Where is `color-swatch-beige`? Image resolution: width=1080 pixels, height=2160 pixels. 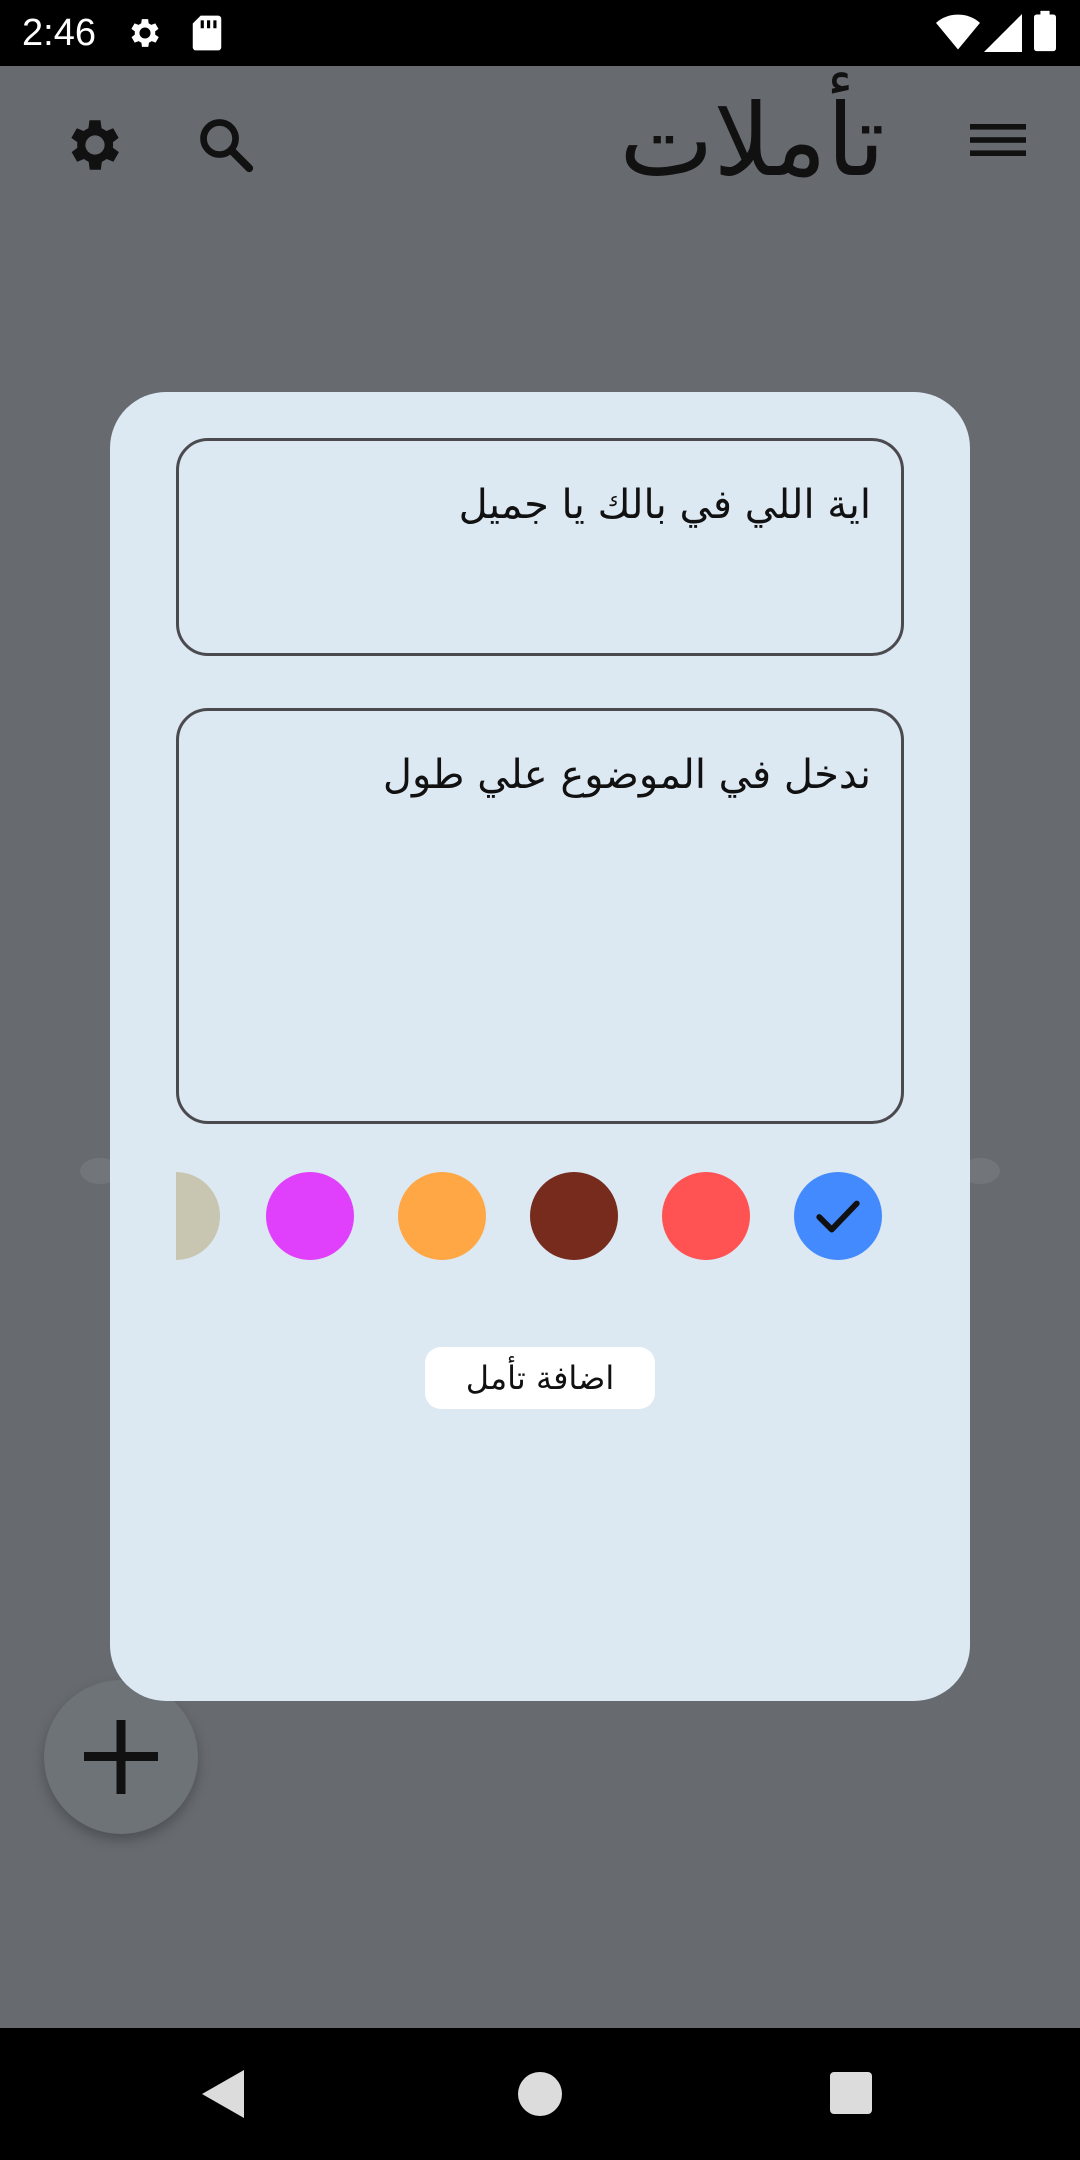
color-swatch-beige is located at coordinates (198, 1216).